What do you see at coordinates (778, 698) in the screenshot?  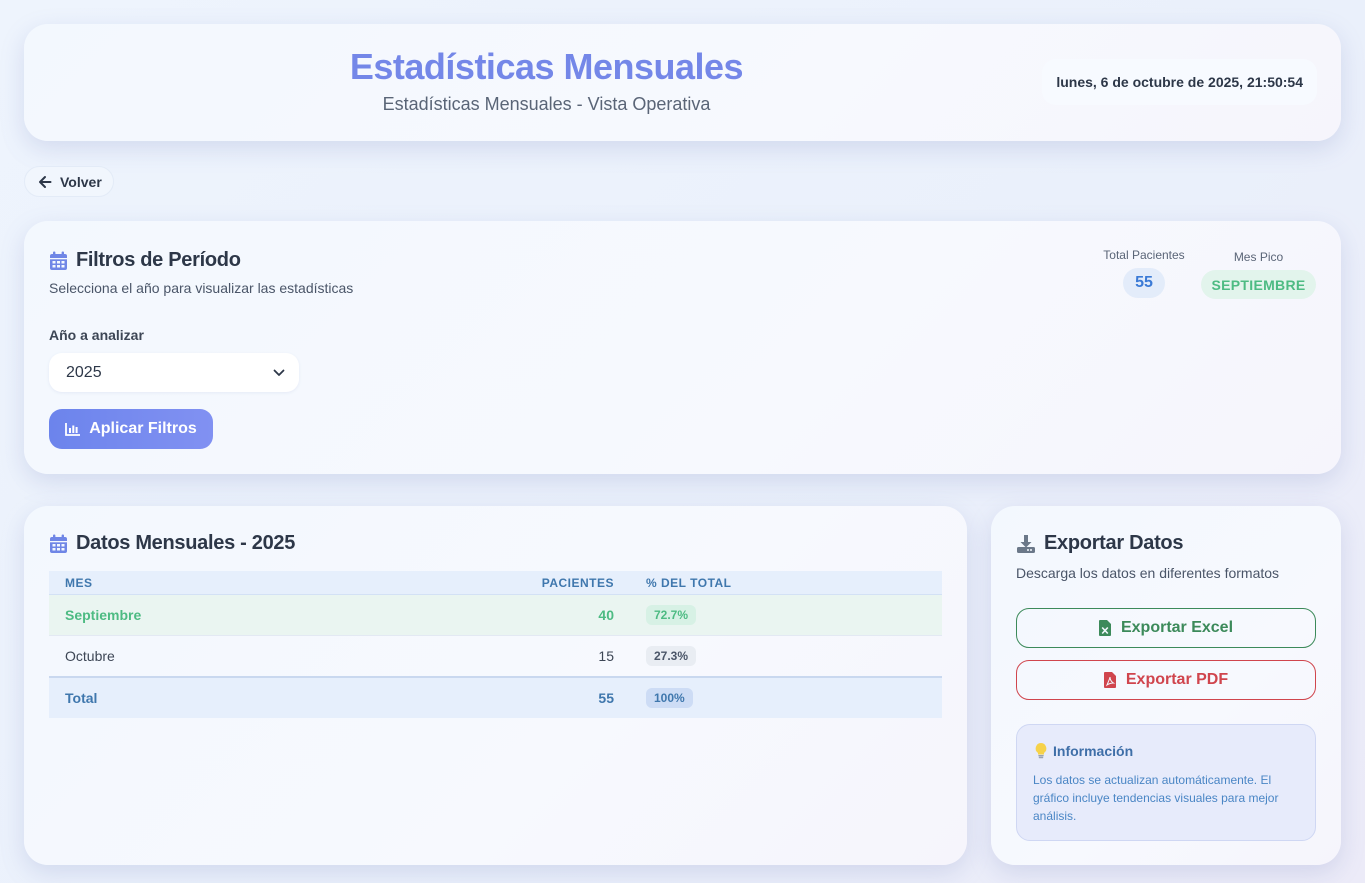 I see `total-percent-cell: 100%` at bounding box center [778, 698].